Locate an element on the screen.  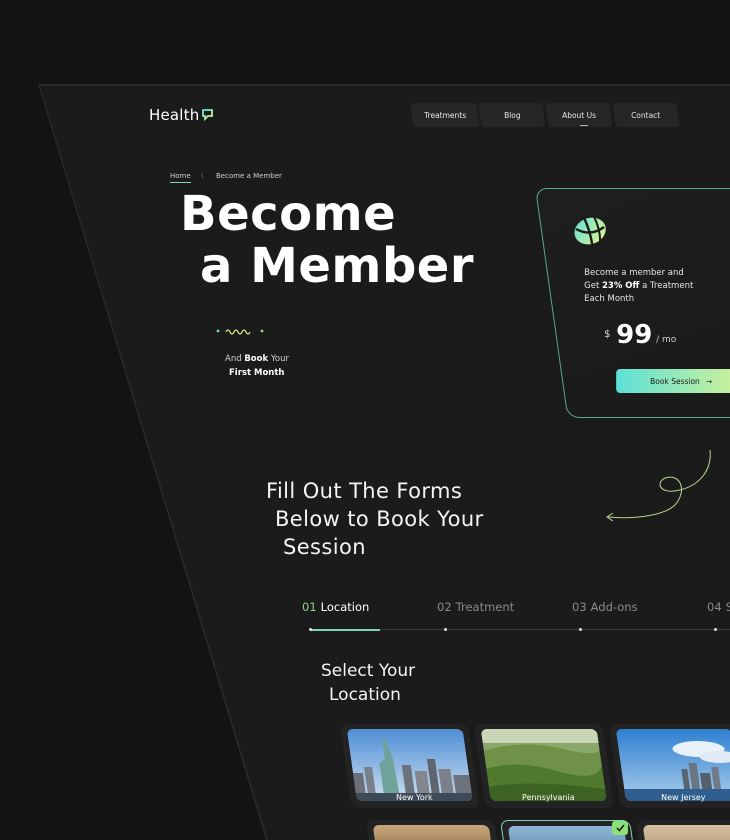
pennsylvania-photo is located at coordinates (543, 765).